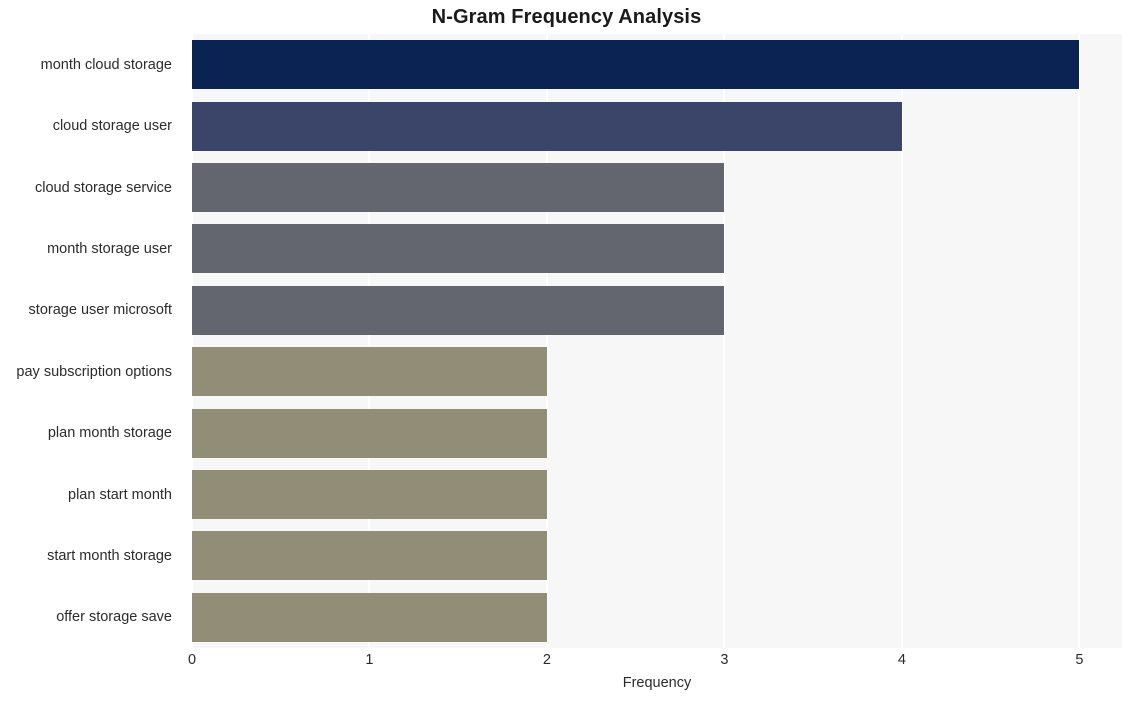  I want to click on bar-cloud-storage-service, so click(458, 187).